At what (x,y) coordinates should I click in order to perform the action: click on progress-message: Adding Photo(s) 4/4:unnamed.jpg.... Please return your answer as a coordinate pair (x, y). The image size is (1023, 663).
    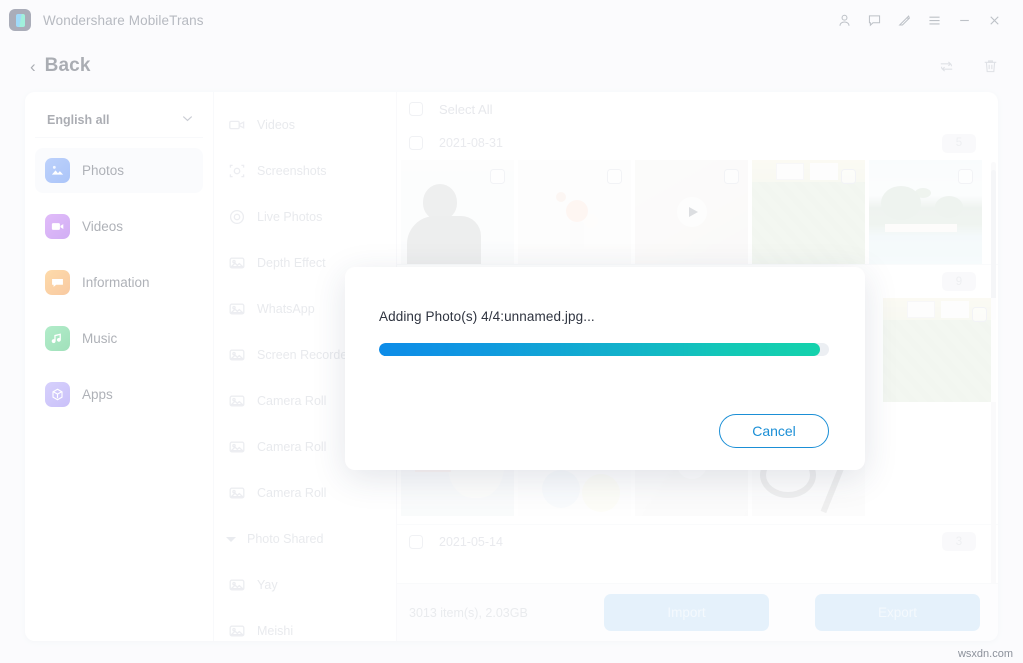
    Looking at the image, I should click on (487, 316).